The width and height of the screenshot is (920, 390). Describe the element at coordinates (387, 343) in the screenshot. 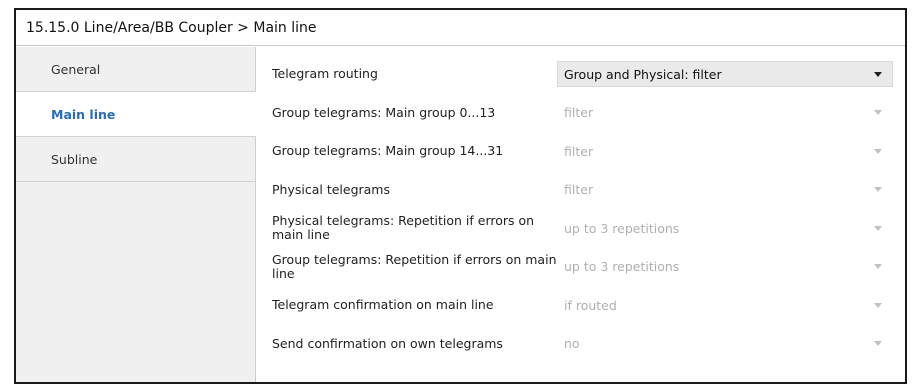

I see `param-label: Send confirmation on own telegrams` at that location.